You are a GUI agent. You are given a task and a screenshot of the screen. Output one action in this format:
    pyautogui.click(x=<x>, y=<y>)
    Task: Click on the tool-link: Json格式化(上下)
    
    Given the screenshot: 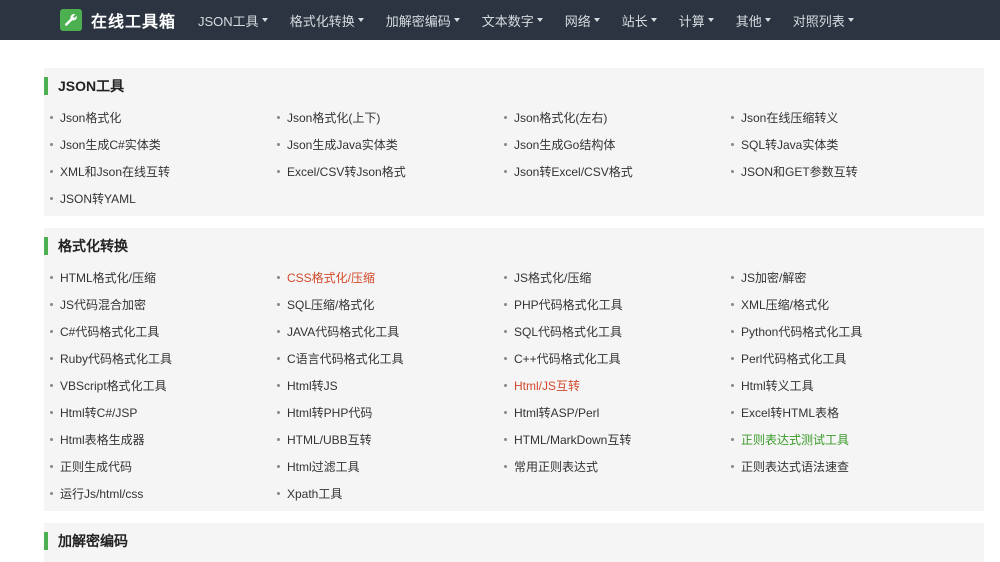 What is the action you would take?
    pyautogui.click(x=390, y=117)
    